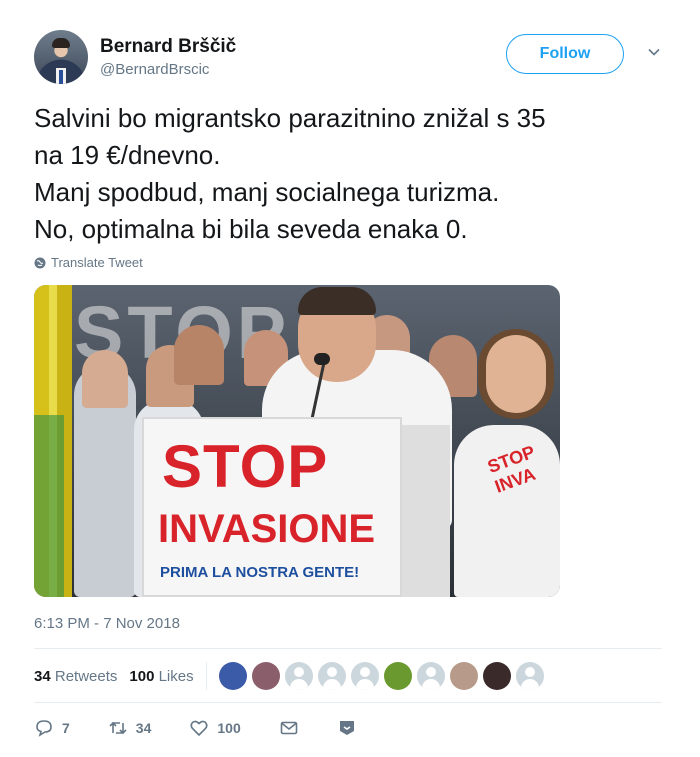 This screenshot has height=757, width=700. Describe the element at coordinates (206, 676) in the screenshot. I see `stats-divider` at that location.